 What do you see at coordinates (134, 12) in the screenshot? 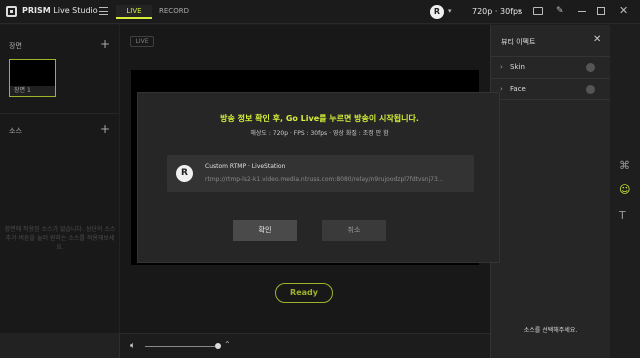
I see `tab-live: LIVE` at bounding box center [134, 12].